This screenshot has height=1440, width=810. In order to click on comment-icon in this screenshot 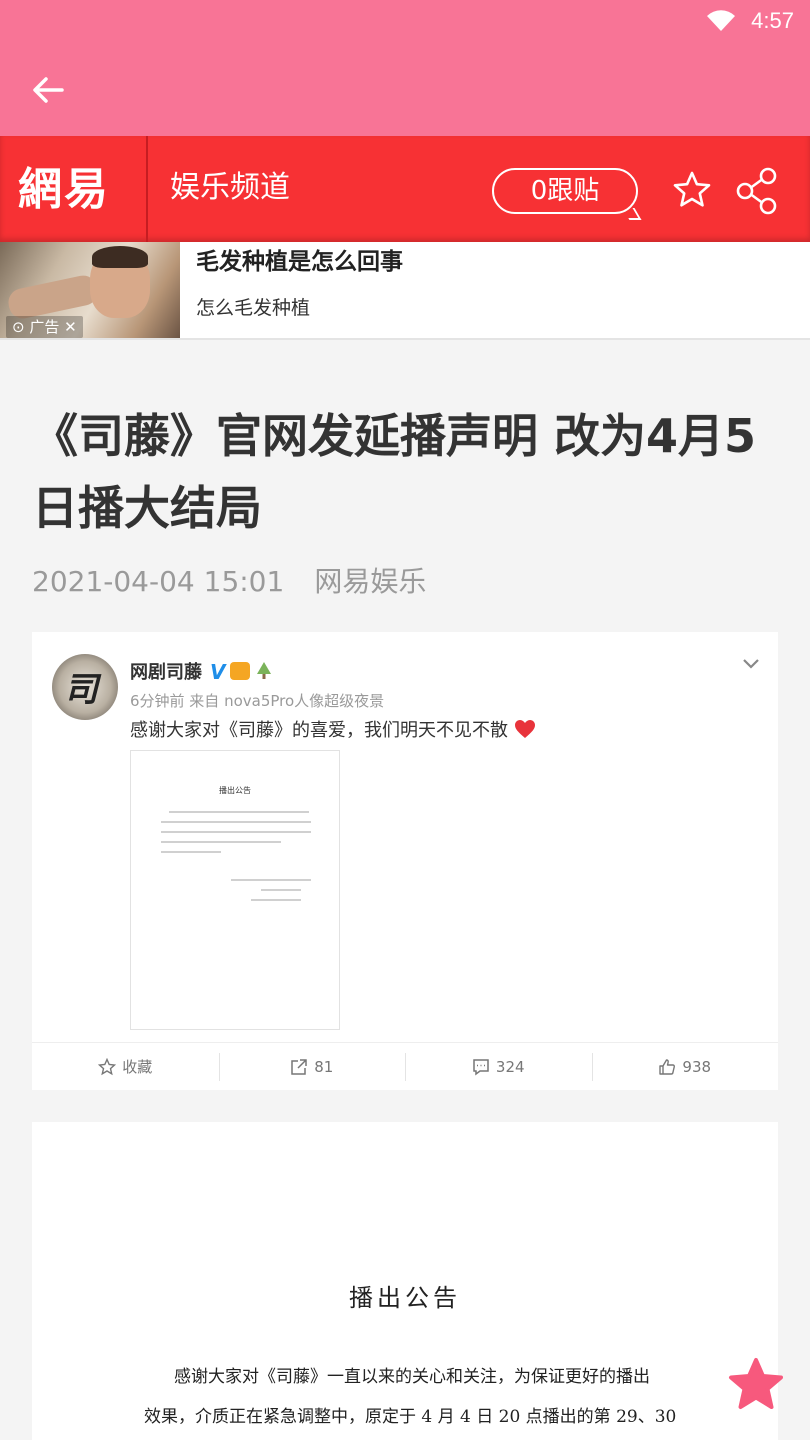, I will do `click(481, 1066)`.